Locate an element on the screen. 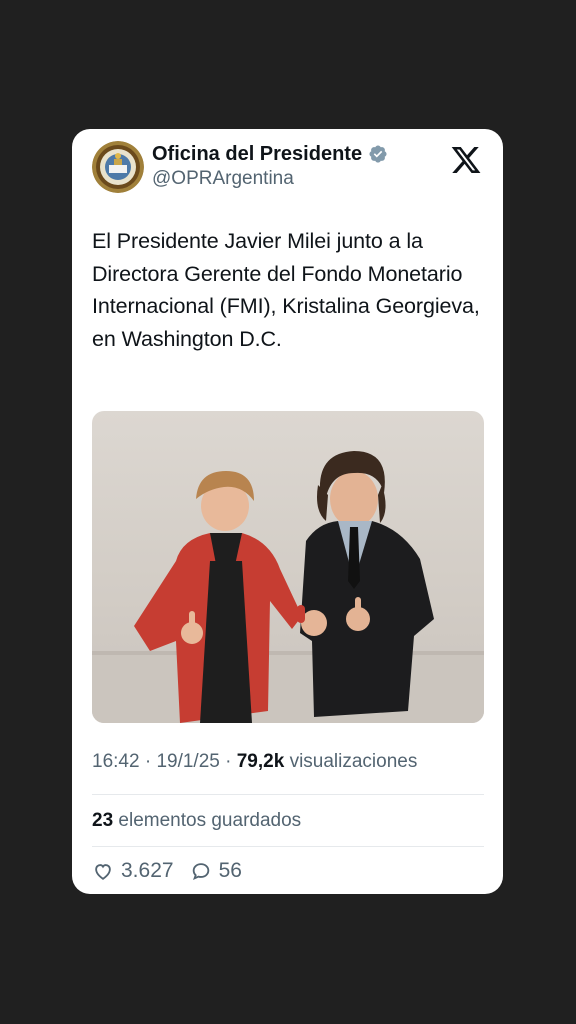 The image size is (576, 1024). bookmarks-label: elementos guardados is located at coordinates (210, 820).